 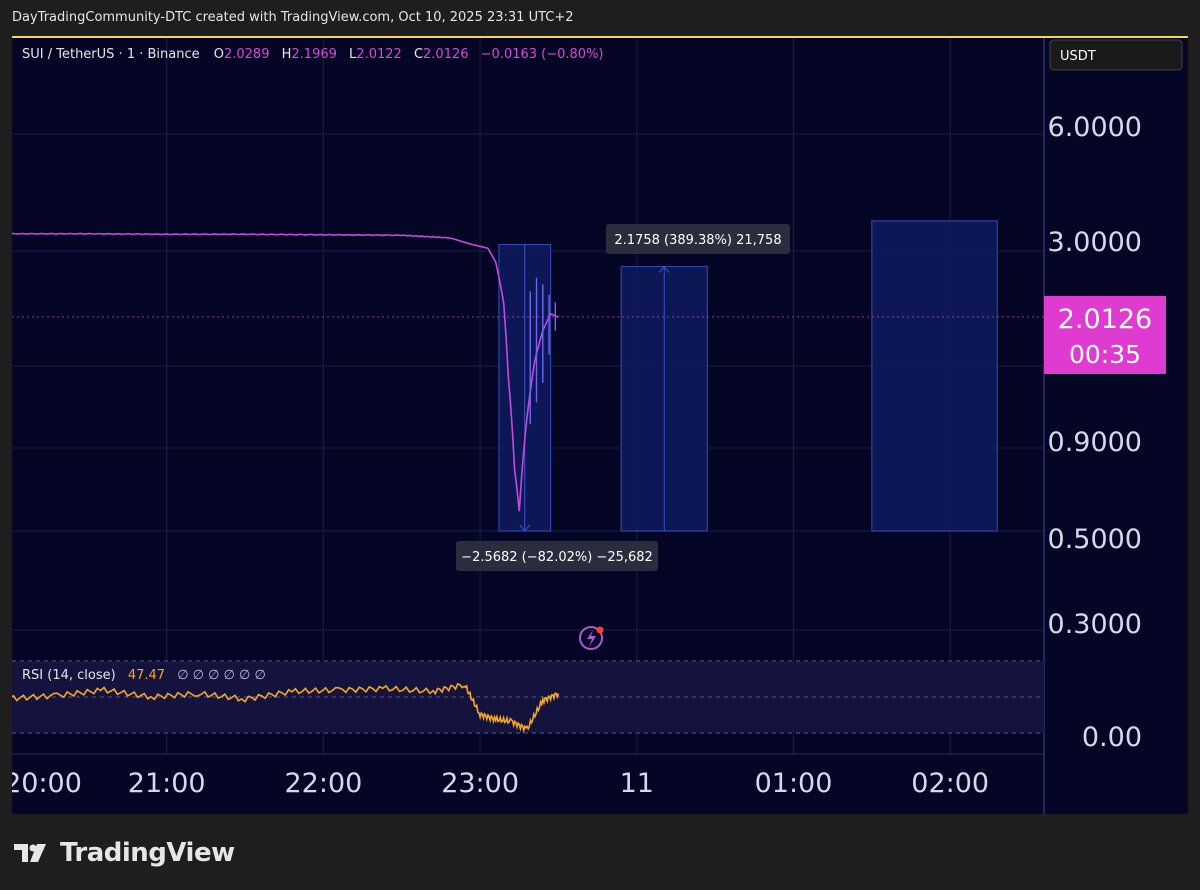 I want to click on price-tick-label: 0.3000, so click(x=1095, y=624).